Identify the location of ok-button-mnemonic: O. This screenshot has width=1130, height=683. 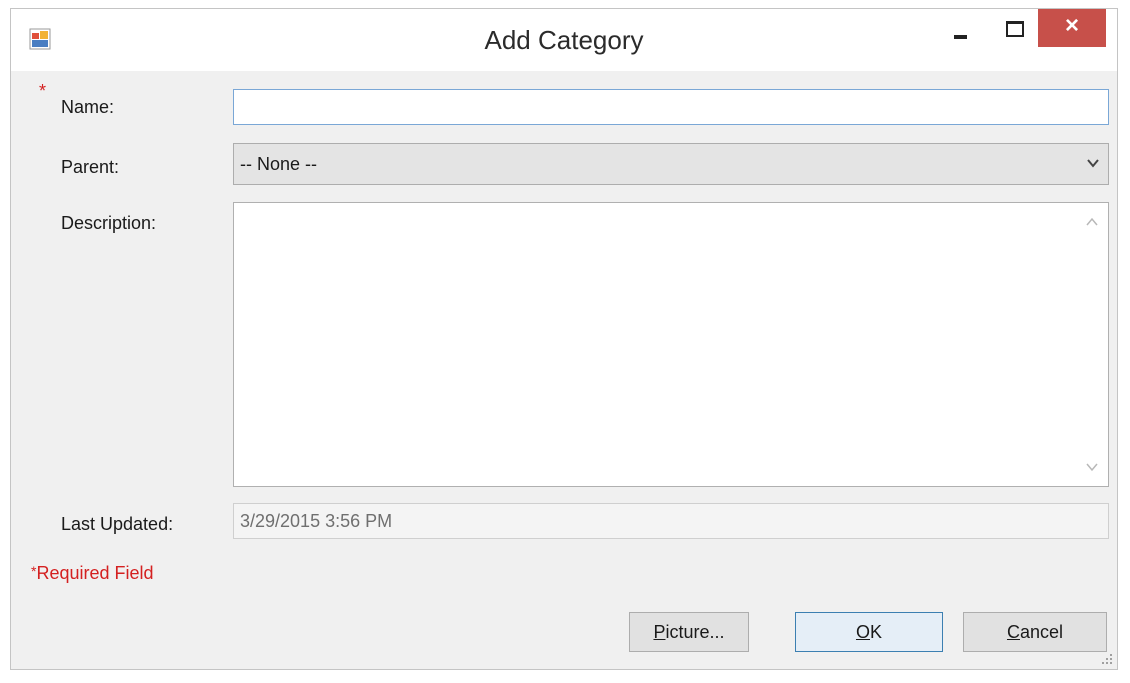
(862, 632).